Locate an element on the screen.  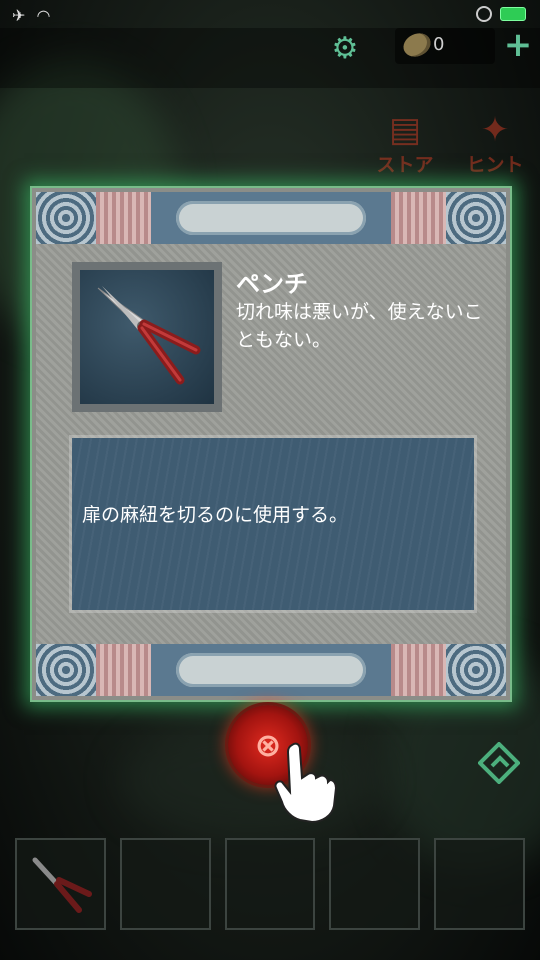
coin-counter: 0 is located at coordinates (445, 46).